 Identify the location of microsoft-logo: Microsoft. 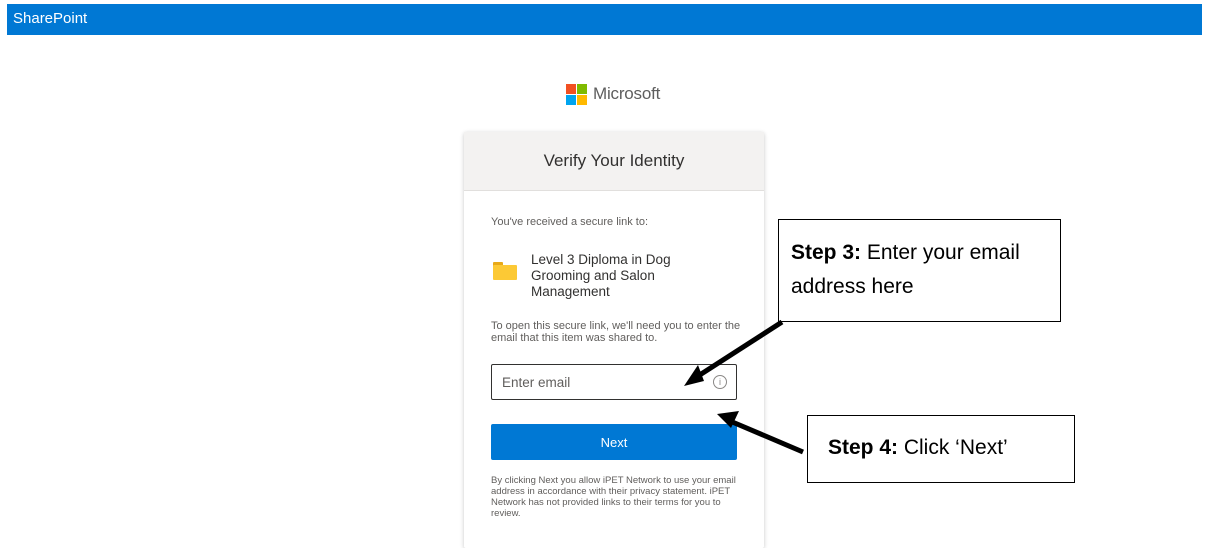
(613, 94).